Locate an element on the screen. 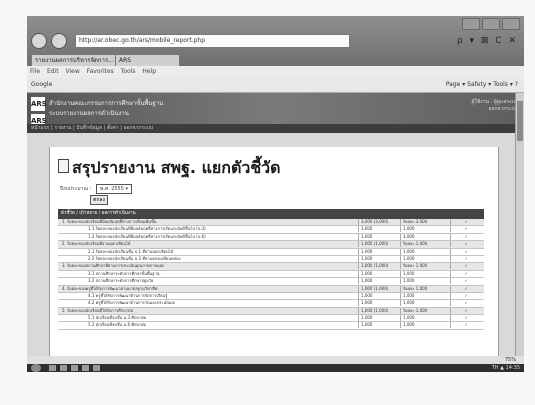  close-button is located at coordinates (511, 24).